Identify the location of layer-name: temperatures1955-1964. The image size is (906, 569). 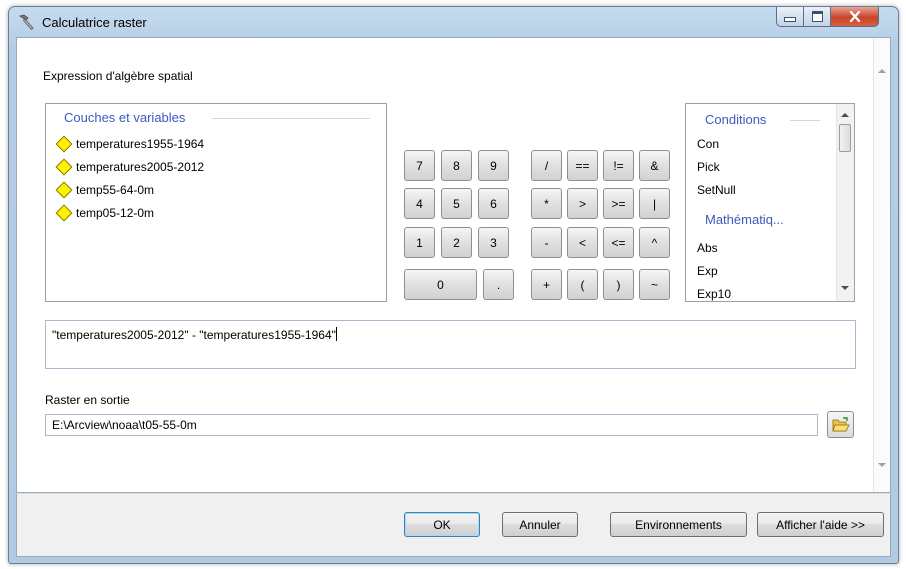
(140, 144).